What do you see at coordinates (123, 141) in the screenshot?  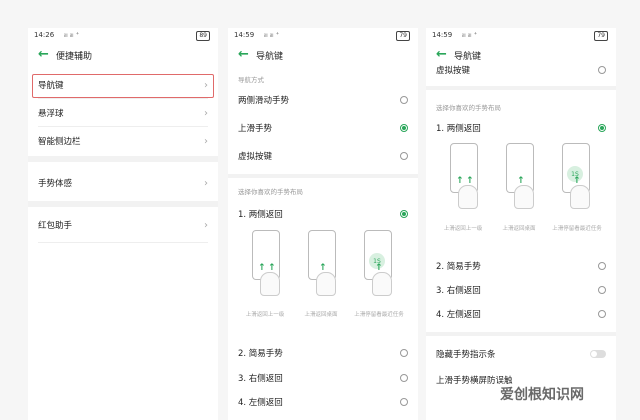 I see `menu-item-smart-sidebar: 智能侧边栏 ›` at bounding box center [123, 141].